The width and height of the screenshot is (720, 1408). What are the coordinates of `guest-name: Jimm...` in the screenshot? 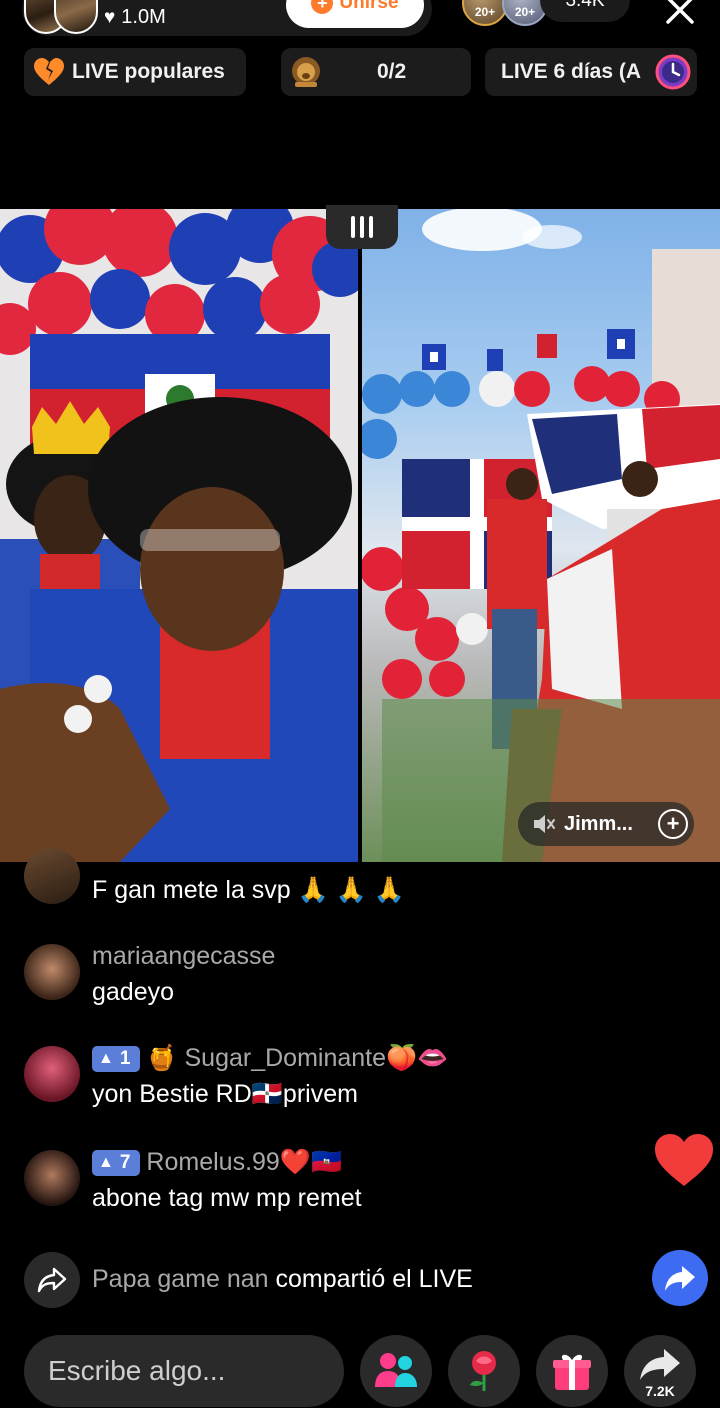 It's located at (598, 823).